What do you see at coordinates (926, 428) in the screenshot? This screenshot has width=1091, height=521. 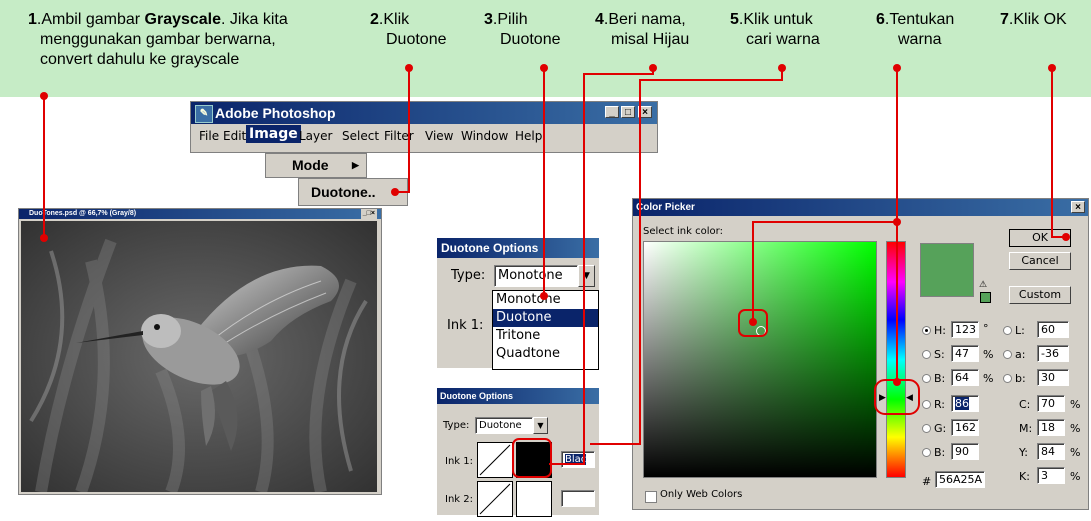 I see `radio-green` at bounding box center [926, 428].